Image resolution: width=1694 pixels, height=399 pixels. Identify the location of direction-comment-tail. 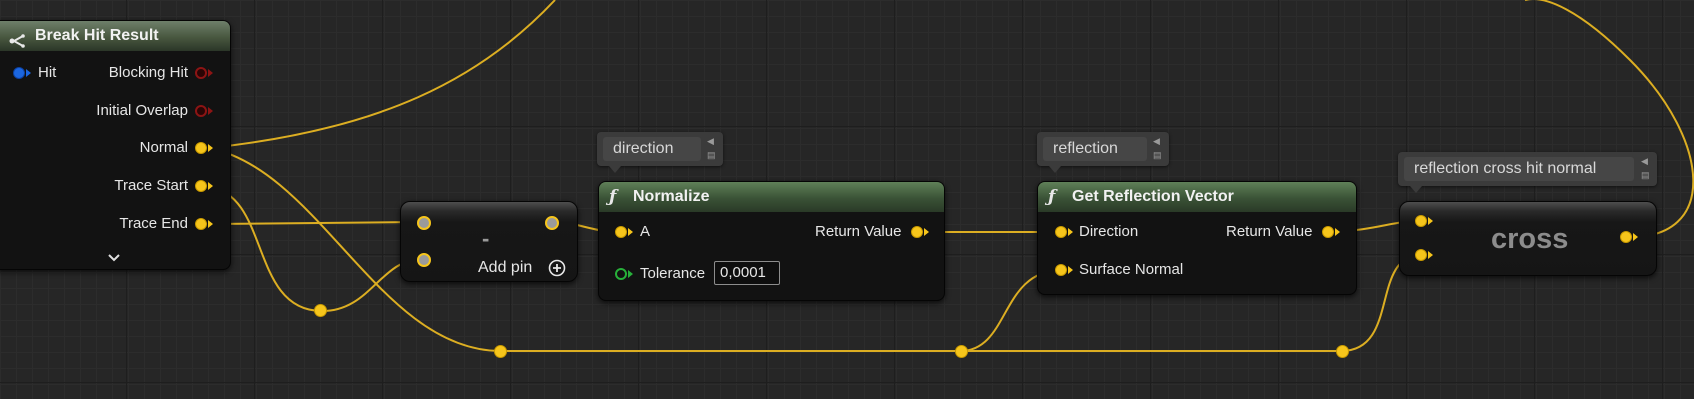
(615, 169).